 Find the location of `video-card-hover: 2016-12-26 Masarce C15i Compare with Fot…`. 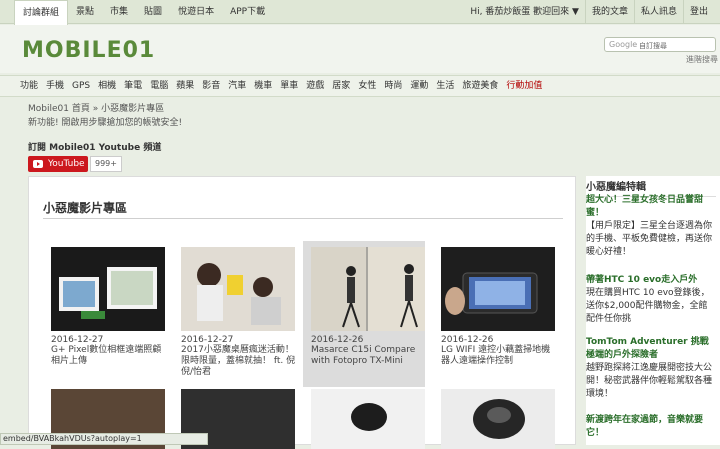

video-card-hover: 2016-12-26 Masarce C15i Compare with Fot… is located at coordinates (364, 314).